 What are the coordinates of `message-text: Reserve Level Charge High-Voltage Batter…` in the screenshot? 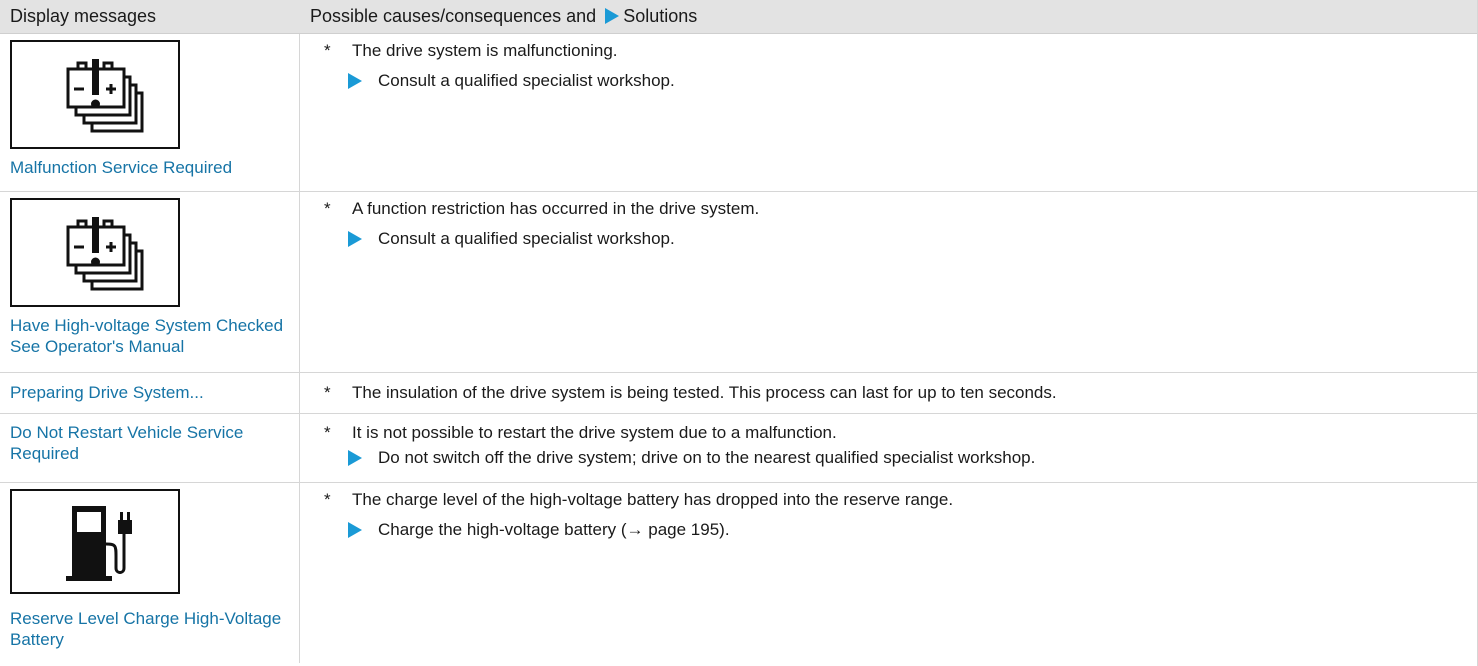 It's located at (146, 629).